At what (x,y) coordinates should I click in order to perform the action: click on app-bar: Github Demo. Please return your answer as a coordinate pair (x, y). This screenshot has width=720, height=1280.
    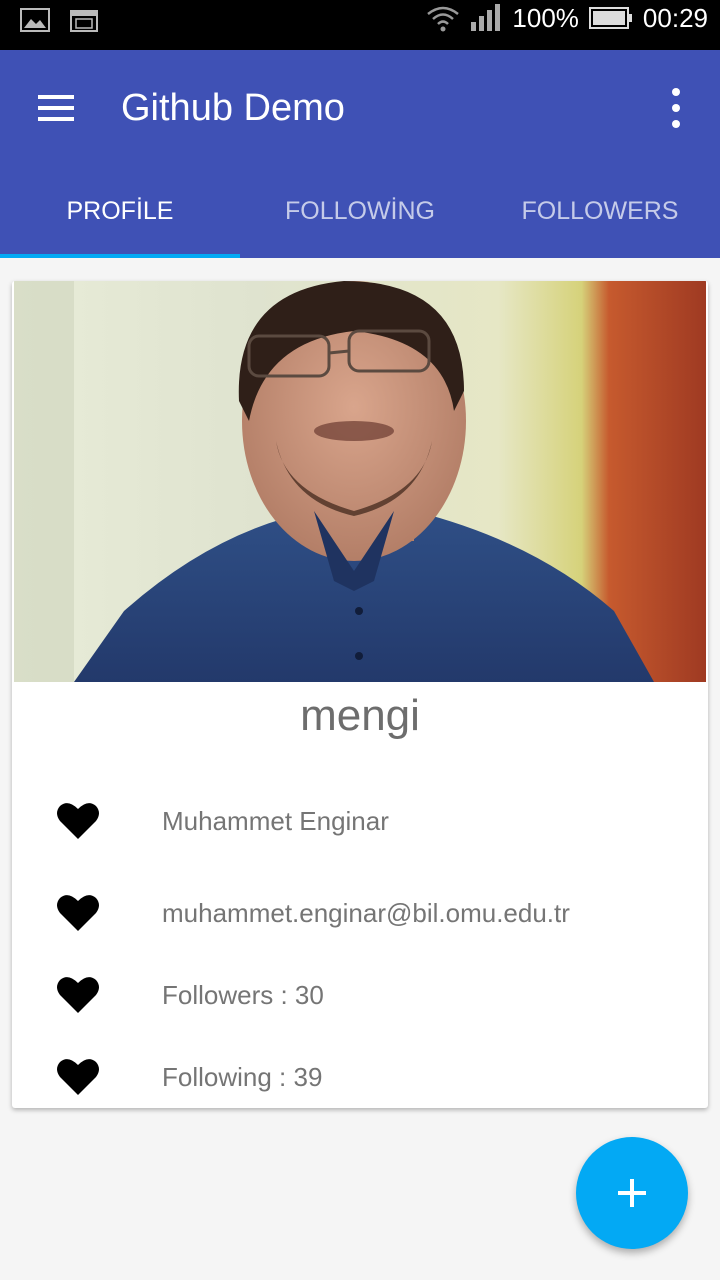
    Looking at the image, I should click on (360, 108).